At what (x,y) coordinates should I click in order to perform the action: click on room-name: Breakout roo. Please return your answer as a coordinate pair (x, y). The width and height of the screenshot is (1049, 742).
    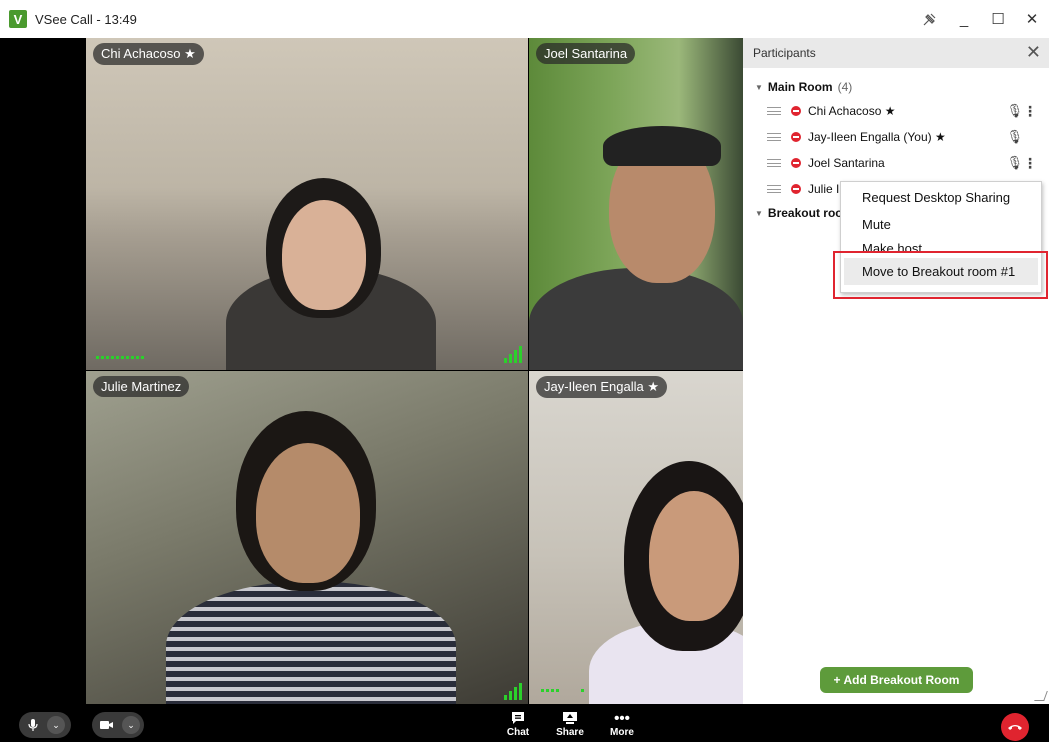
    Looking at the image, I should click on (805, 213).